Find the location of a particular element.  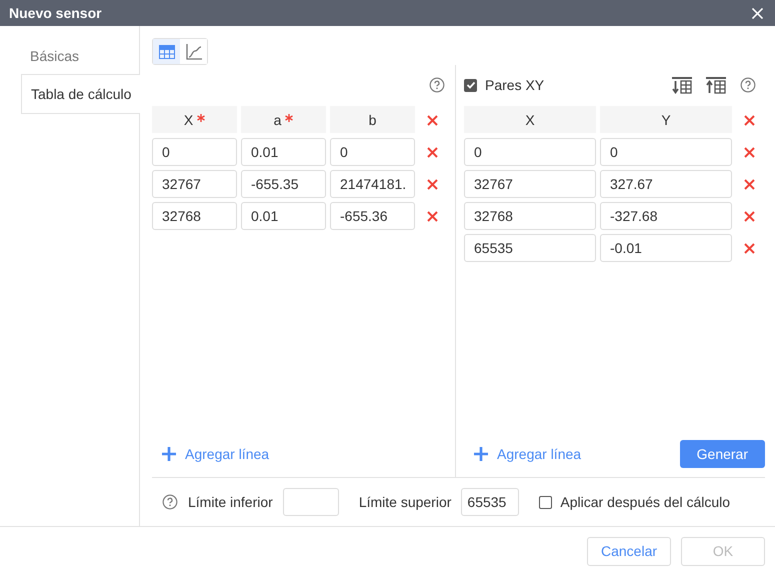

insert-row-below-icon is located at coordinates (682, 85).